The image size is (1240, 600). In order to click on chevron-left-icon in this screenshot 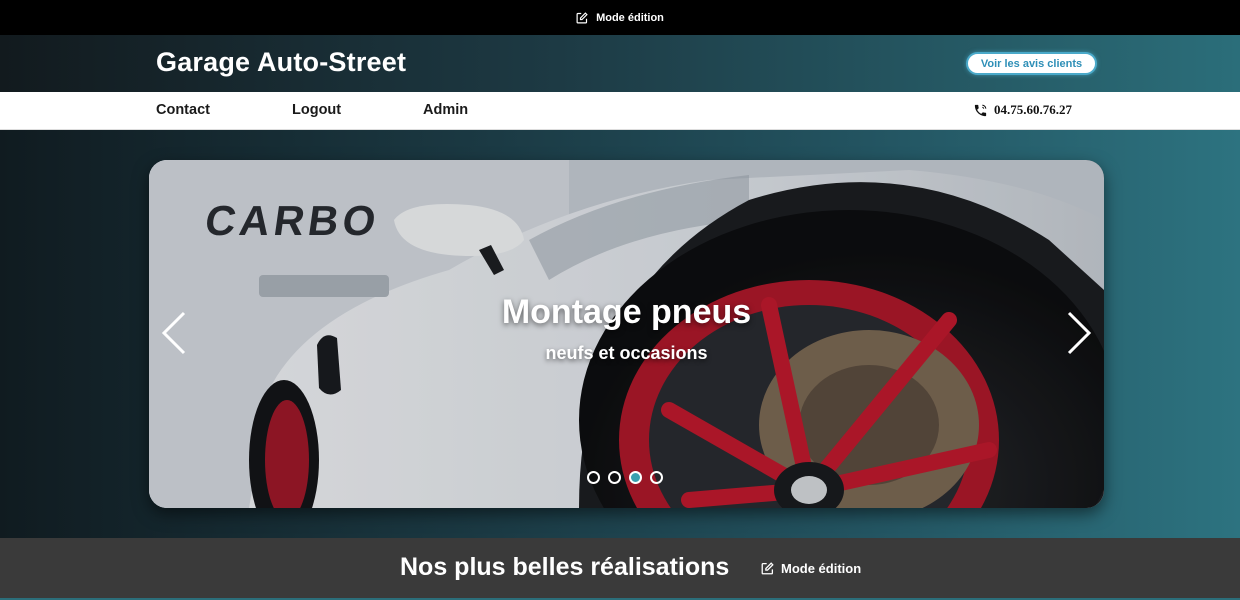, I will do `click(173, 333)`.